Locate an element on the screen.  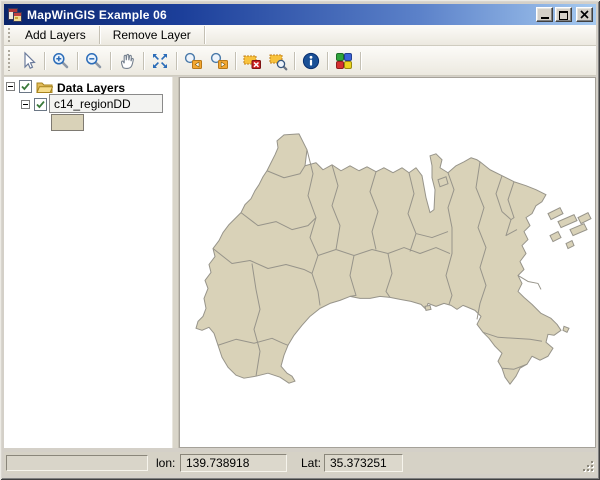
cursor-arrow-icon is located at coordinates (30, 60).